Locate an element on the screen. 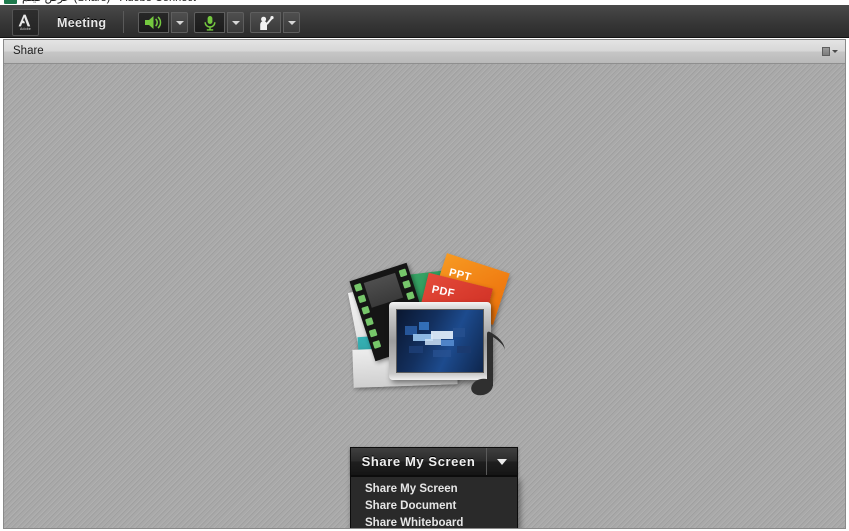  application-toolbar: Adobe Meeting is located at coordinates (424, 21).